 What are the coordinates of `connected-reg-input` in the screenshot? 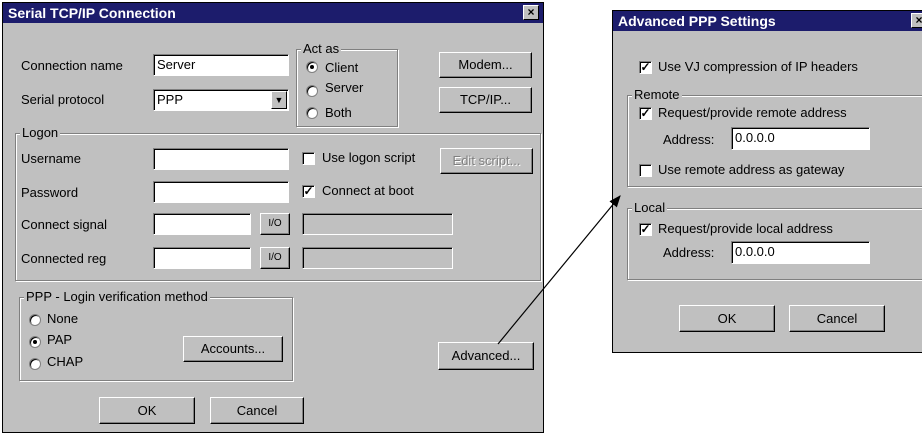 It's located at (202, 258).